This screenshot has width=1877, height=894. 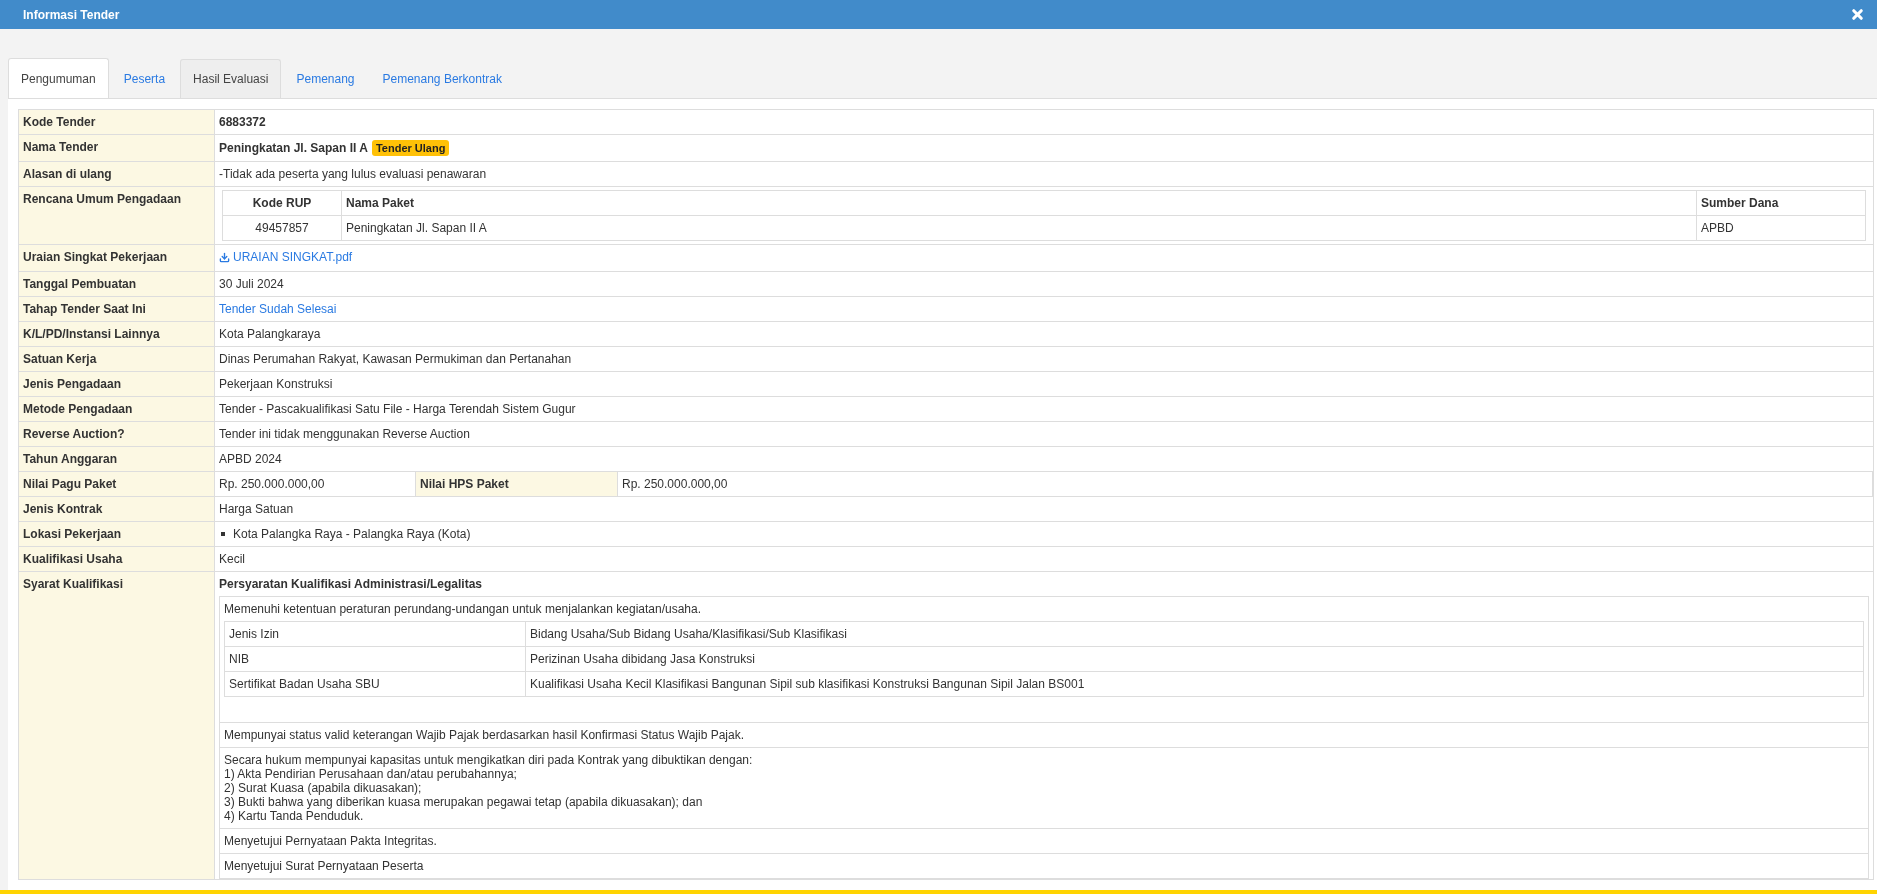 I want to click on table-cell: APBD, so click(x=1781, y=228).